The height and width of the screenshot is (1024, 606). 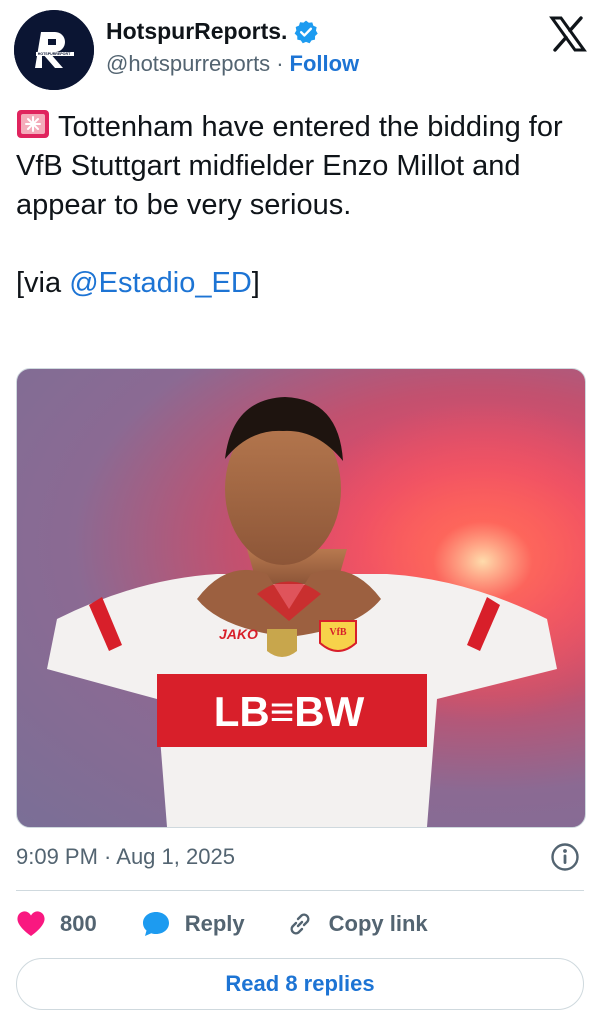 I want to click on read-replies-button: Read 8 replies, so click(x=300, y=984).